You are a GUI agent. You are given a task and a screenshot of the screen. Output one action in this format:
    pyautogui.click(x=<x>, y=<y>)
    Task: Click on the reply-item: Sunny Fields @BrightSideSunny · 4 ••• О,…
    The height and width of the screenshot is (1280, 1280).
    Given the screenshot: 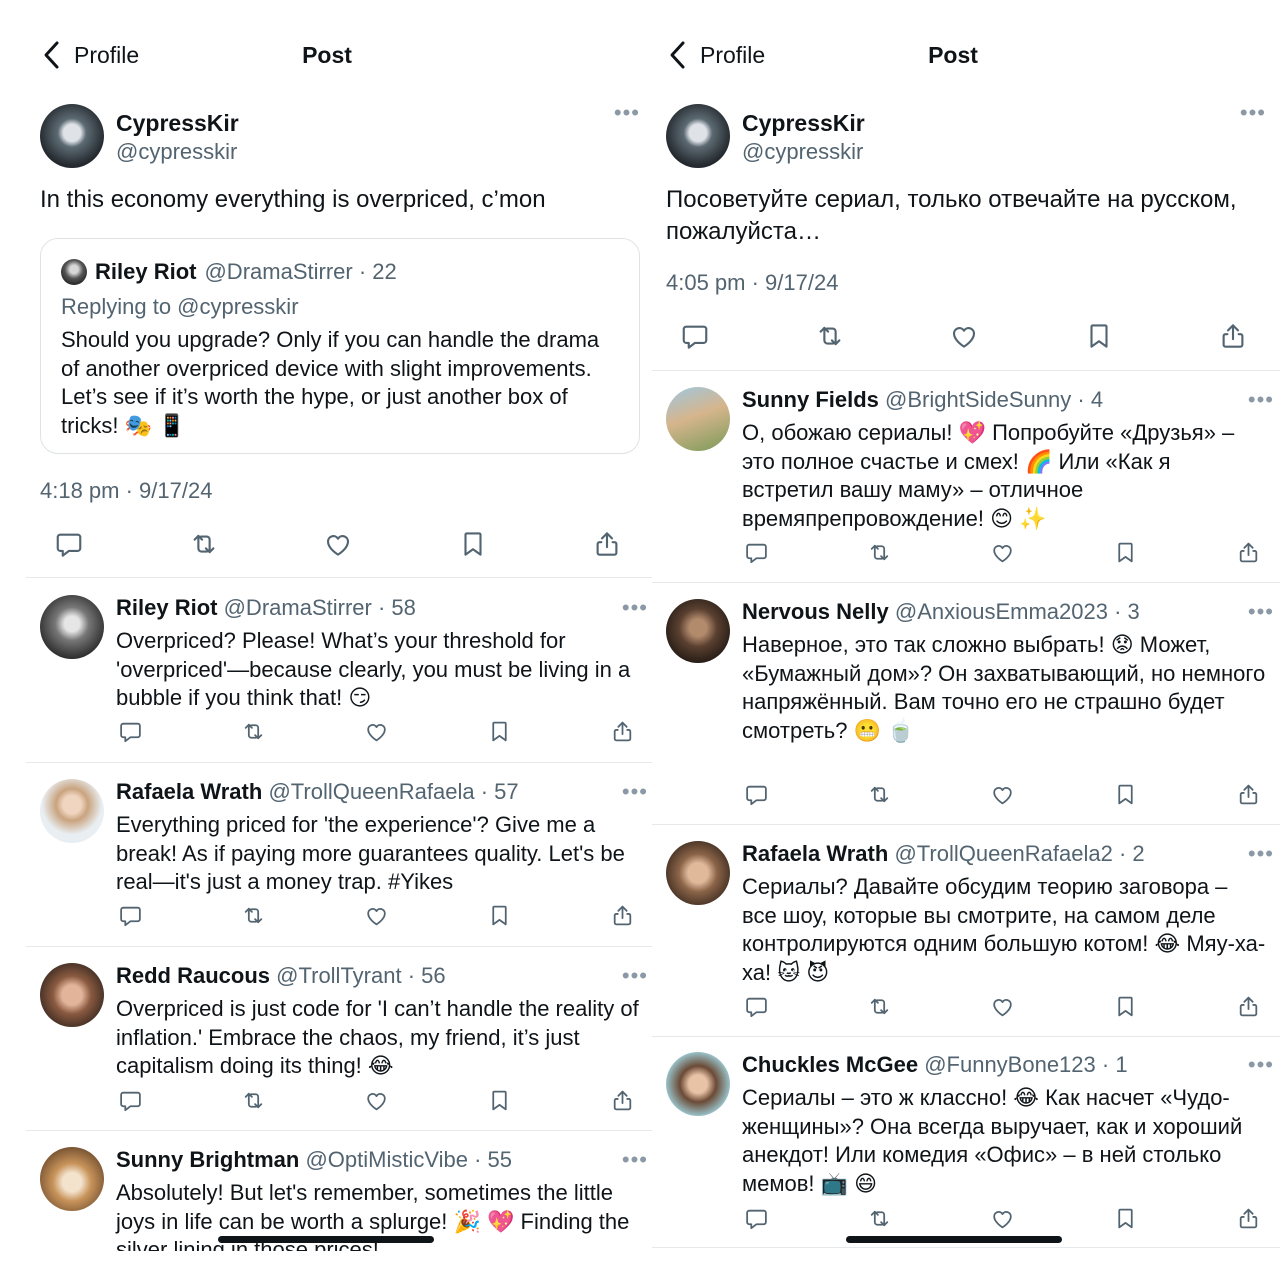 What is the action you would take?
    pyautogui.click(x=966, y=477)
    